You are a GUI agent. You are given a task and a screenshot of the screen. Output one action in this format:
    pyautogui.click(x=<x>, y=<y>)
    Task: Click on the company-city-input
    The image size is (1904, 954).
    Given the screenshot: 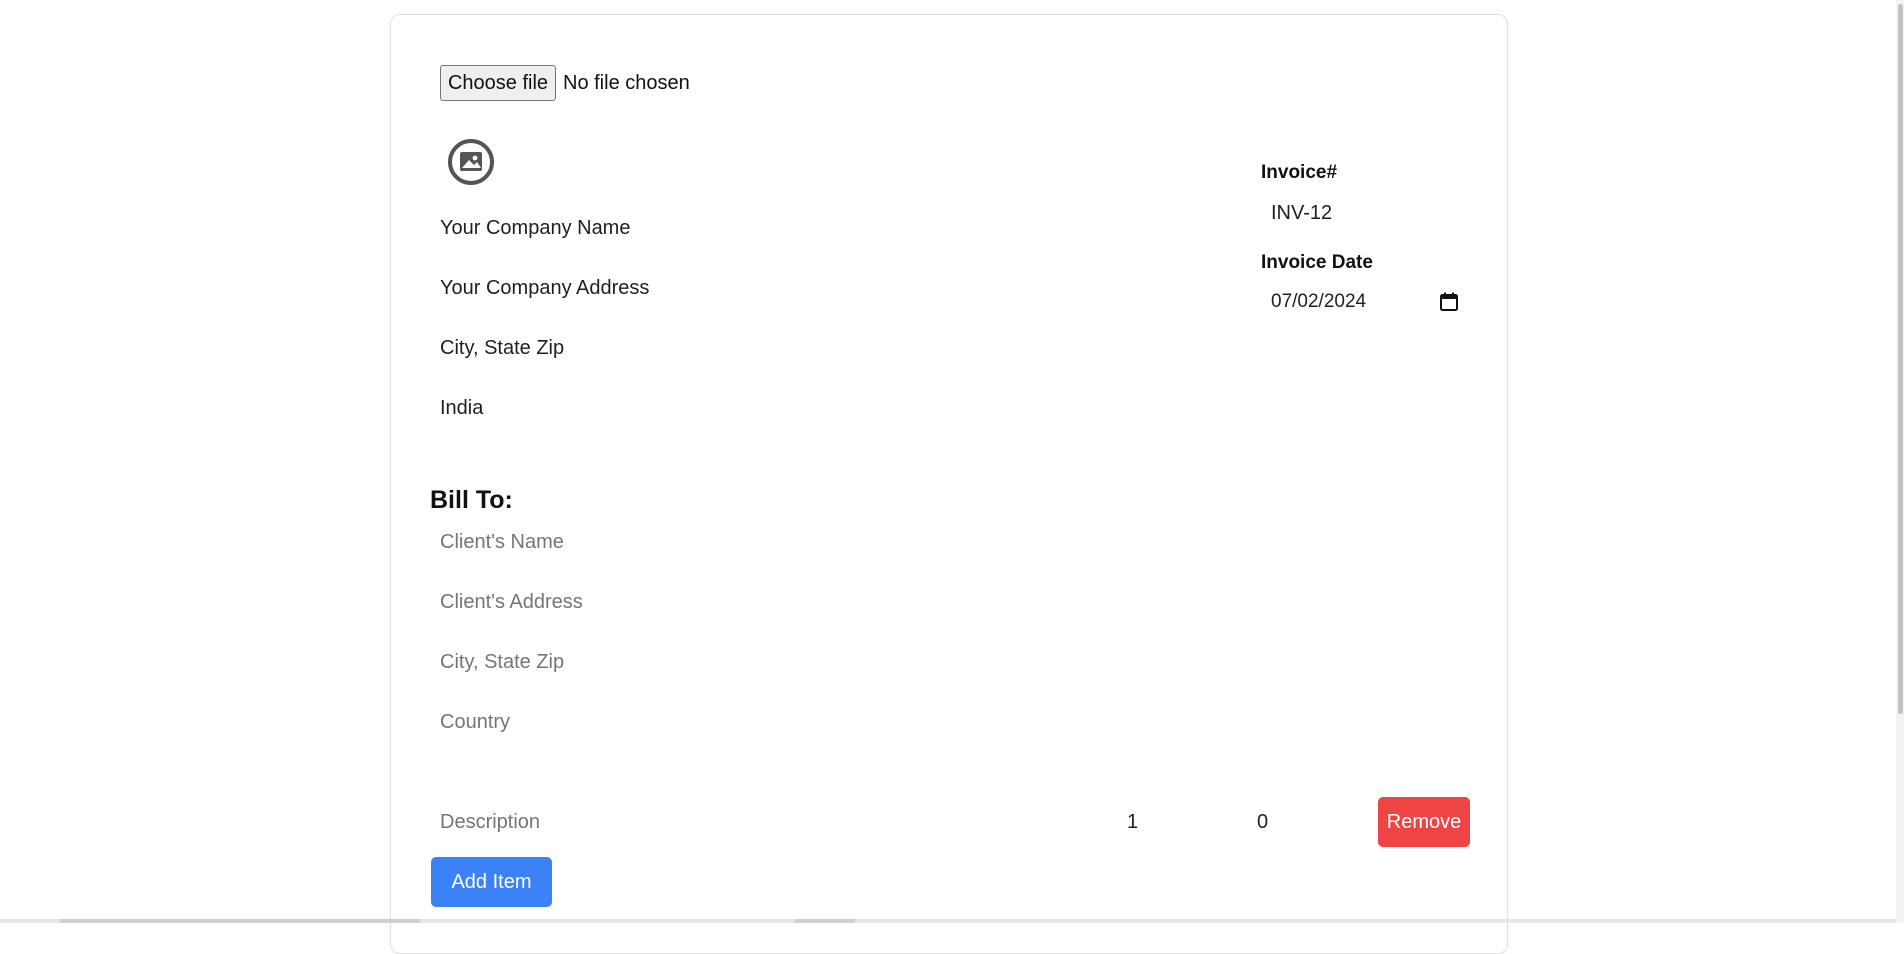 What is the action you would take?
    pyautogui.click(x=720, y=348)
    